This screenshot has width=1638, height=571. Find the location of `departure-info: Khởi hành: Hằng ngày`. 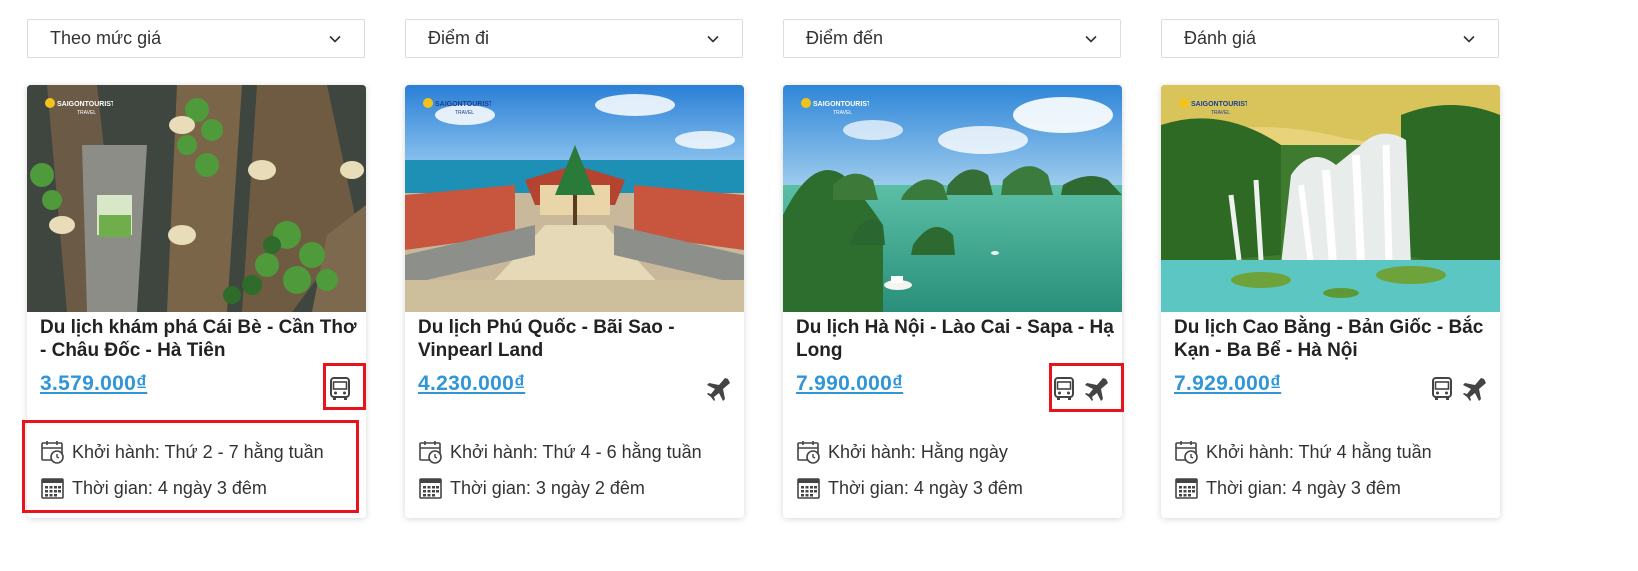

departure-info: Khởi hành: Hằng ngày is located at coordinates (902, 452).